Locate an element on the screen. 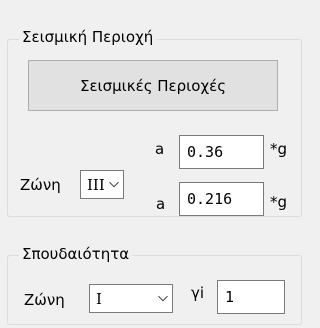  acceleration-input-2: 0.216 is located at coordinates (221, 199).